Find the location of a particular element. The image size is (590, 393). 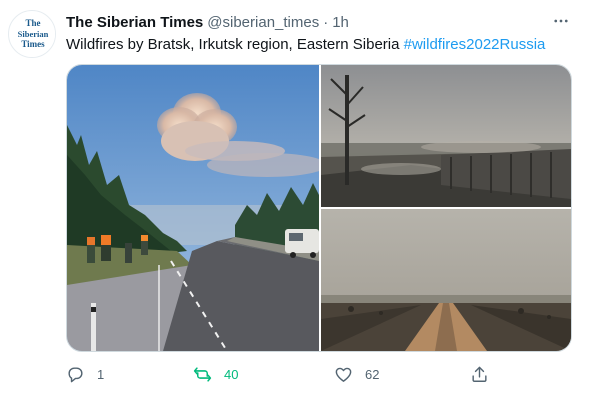

tweet-header: The Siberian Times @siberian_times · 1h is located at coordinates (207, 22).